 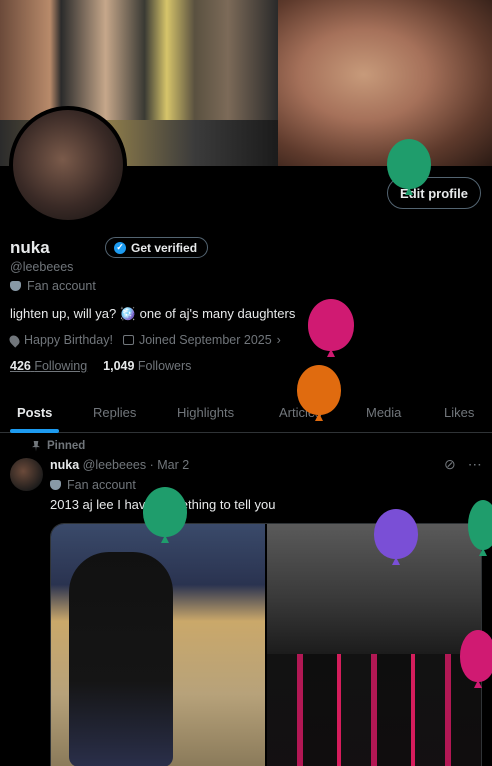 I want to click on profile-joined: Joined September 2025 ›, so click(x=201, y=340).